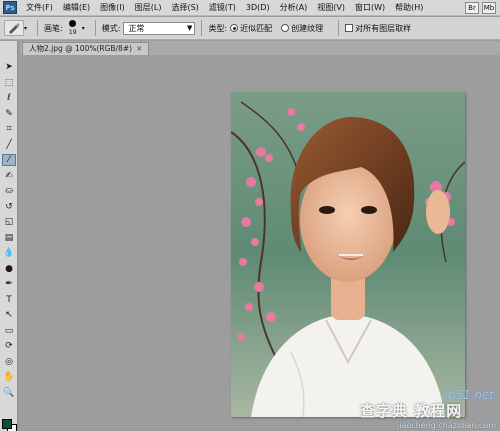 Image resolution: width=500 pixels, height=431 pixels. What do you see at coordinates (53, 28) in the screenshot?
I see `brush-label: 画笔:` at bounding box center [53, 28].